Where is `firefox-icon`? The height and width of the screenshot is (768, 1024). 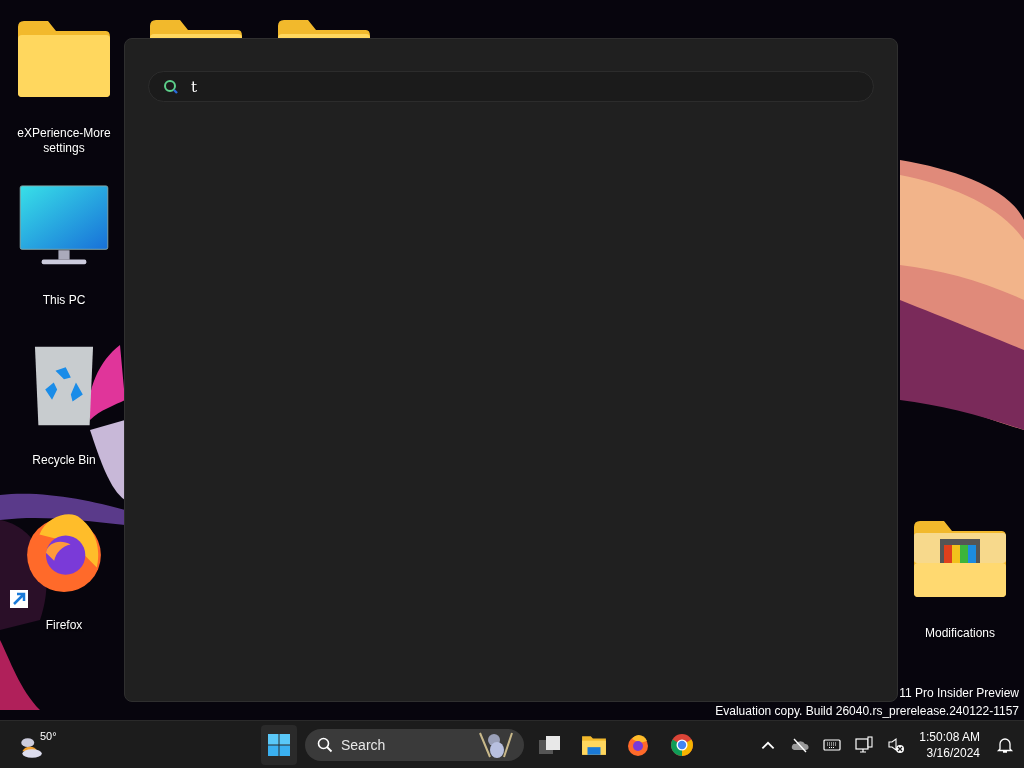 firefox-icon is located at coordinates (638, 744).